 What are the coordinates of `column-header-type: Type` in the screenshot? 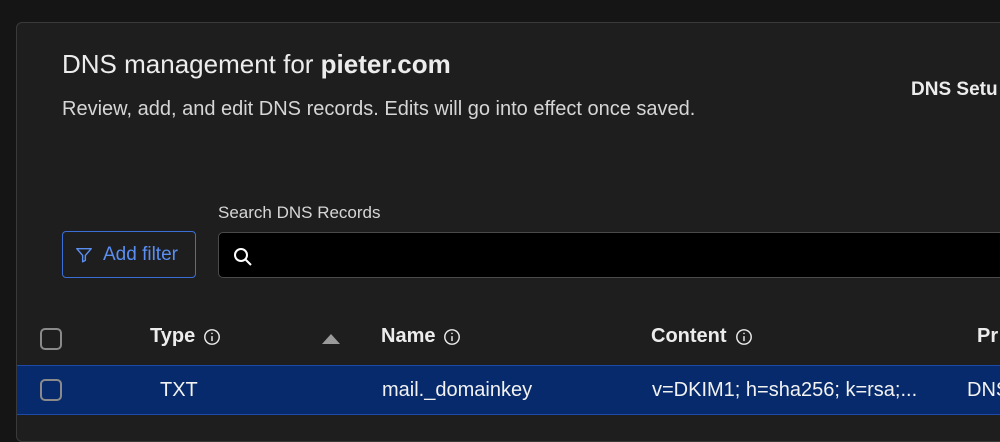 It's located at (185, 336).